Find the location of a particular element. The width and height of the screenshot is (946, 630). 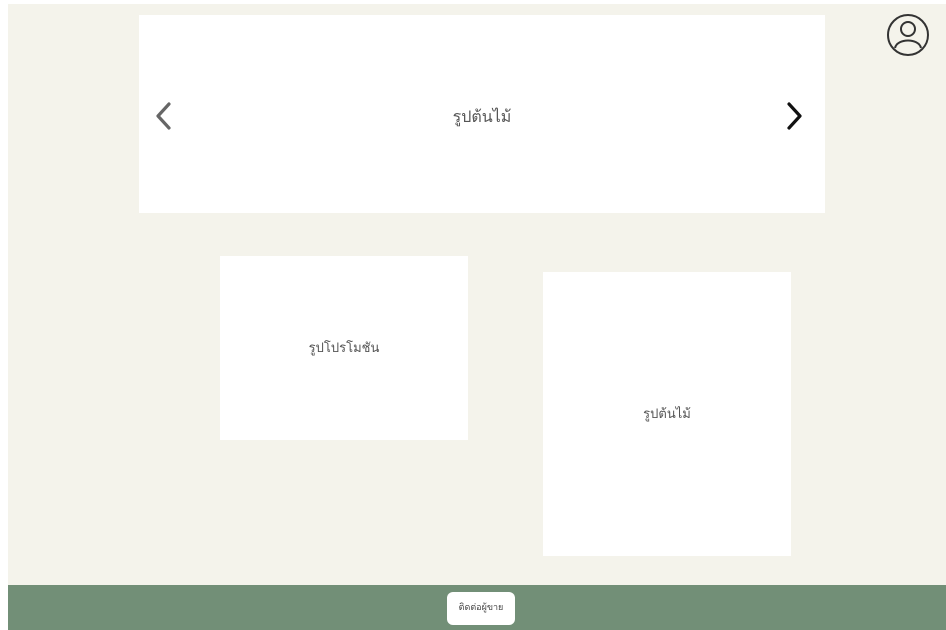

promotion-card: รูปโปรโมชัน is located at coordinates (344, 348).